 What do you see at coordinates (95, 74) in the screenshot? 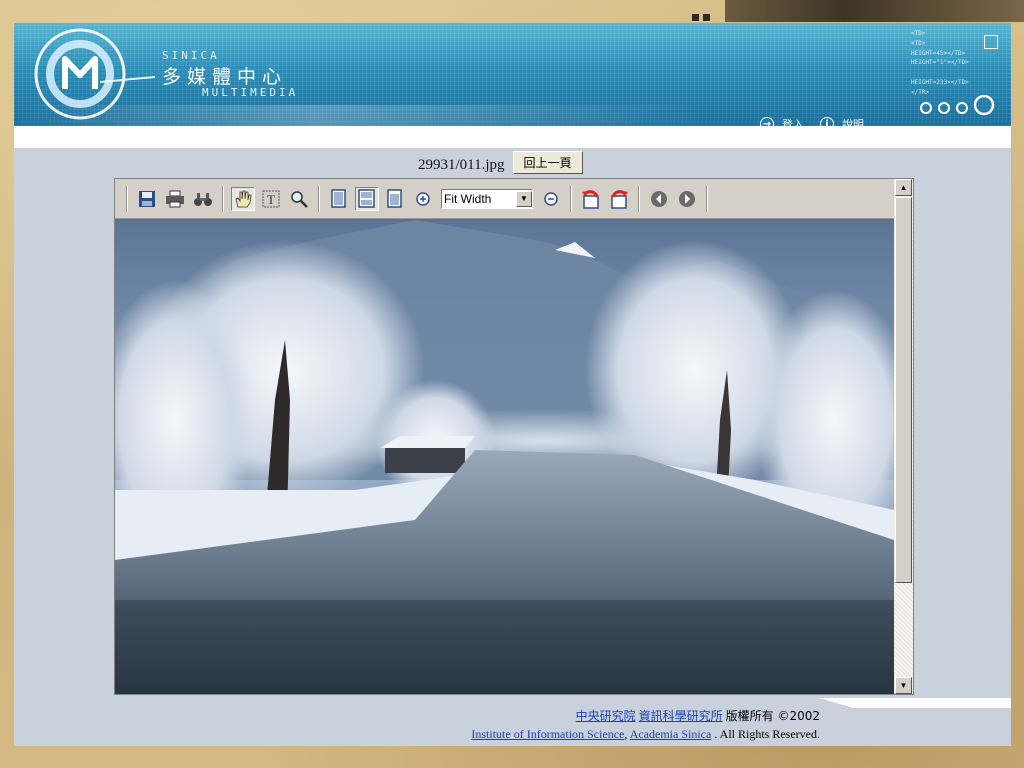
I see `multimedia-logo-icon` at bounding box center [95, 74].